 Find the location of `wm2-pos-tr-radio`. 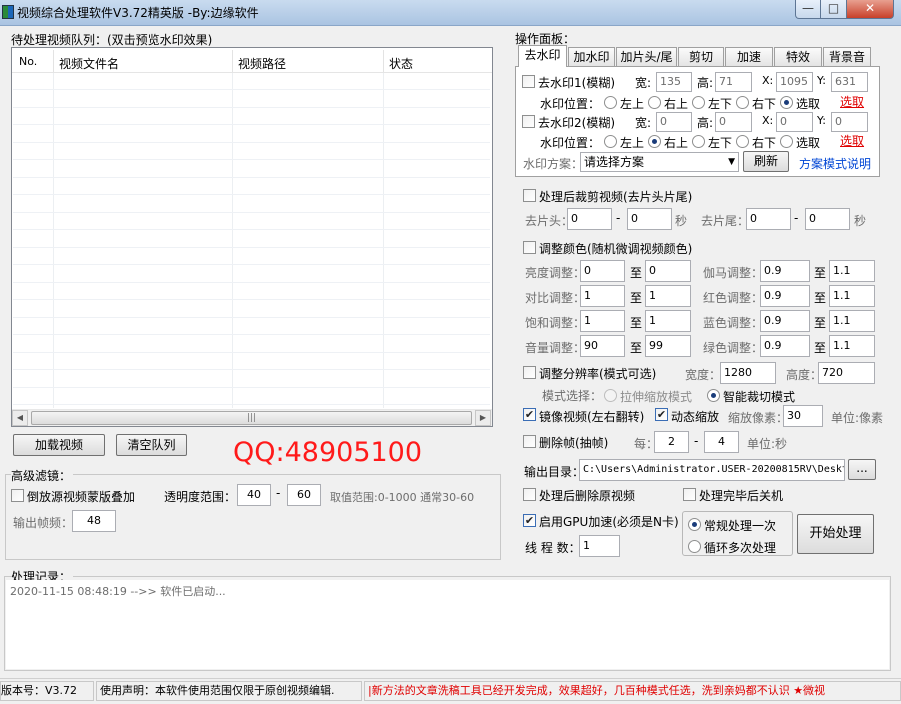

wm2-pos-tr-radio is located at coordinates (654, 141).